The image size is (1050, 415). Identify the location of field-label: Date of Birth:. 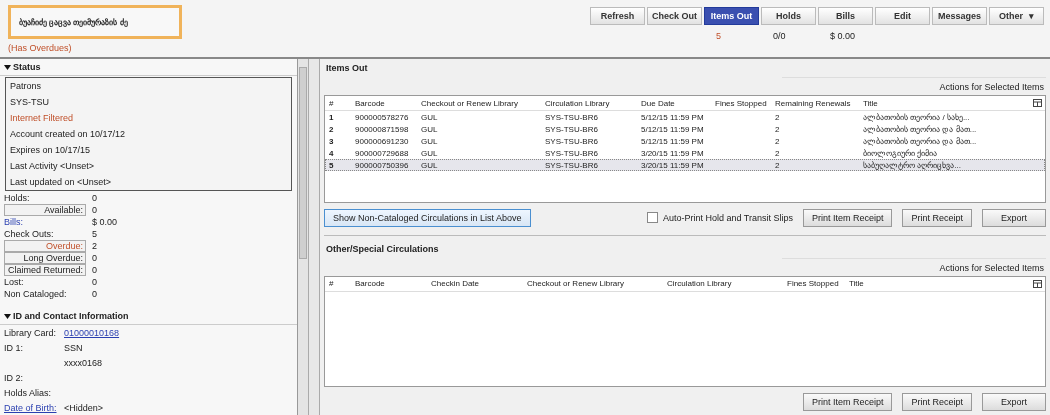
(30, 407).